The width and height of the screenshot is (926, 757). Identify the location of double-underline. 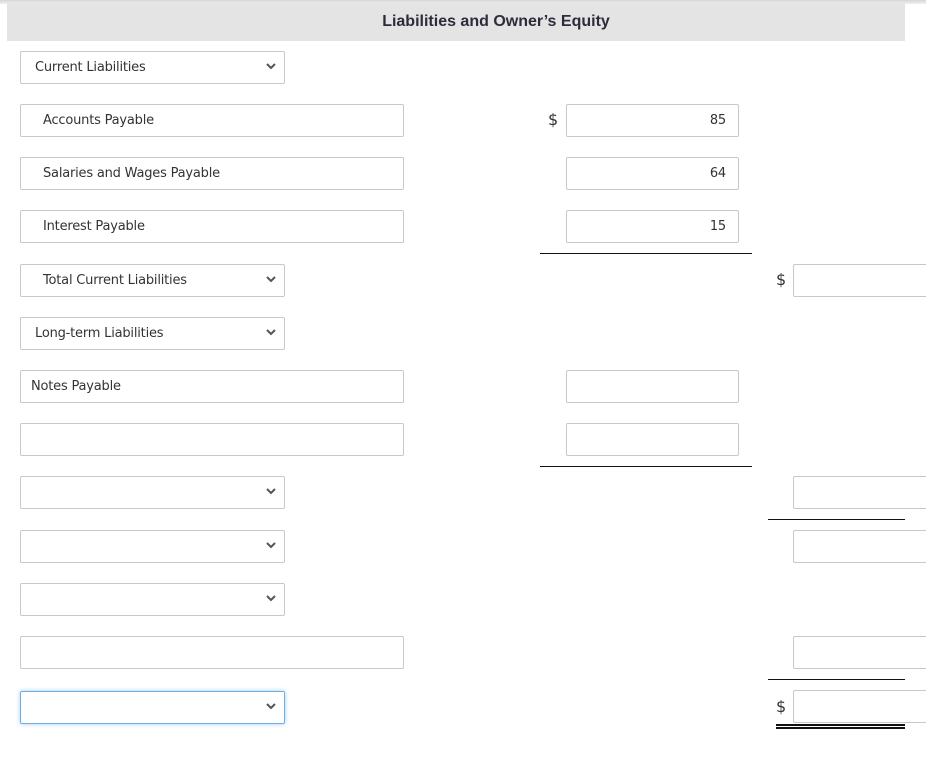
(840, 726).